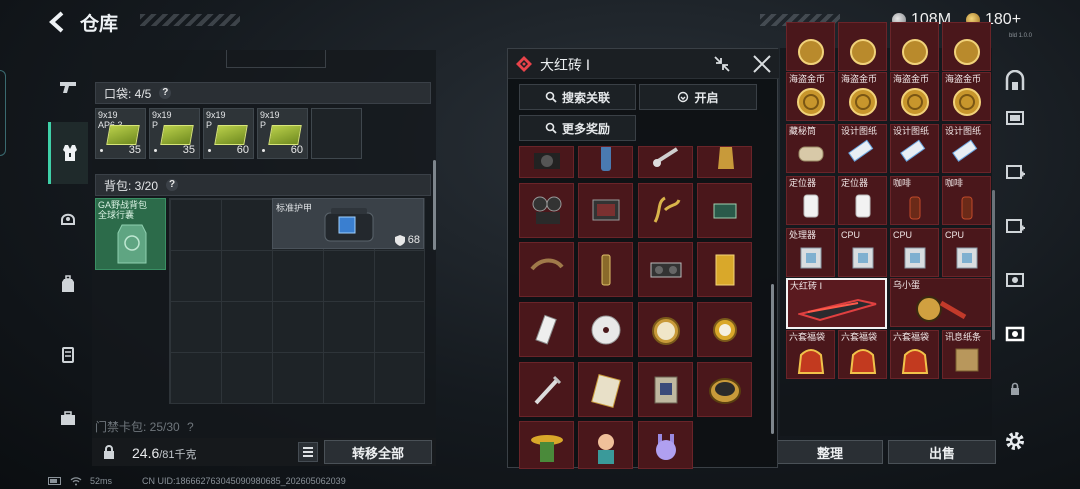 The height and width of the screenshot is (489, 1080). Describe the element at coordinates (407, 240) in the screenshot. I see `armor-durability: 68` at that location.